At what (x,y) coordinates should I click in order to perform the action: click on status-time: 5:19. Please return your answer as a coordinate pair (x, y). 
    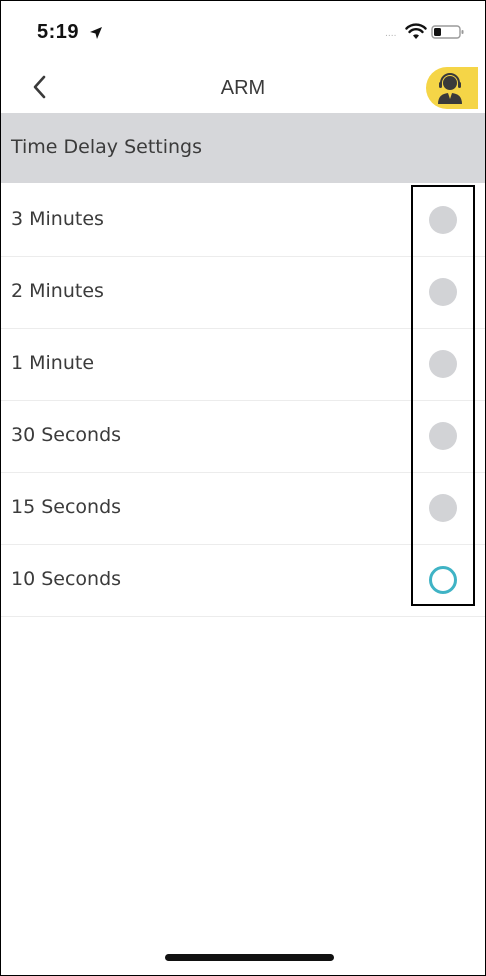
    Looking at the image, I should click on (58, 32).